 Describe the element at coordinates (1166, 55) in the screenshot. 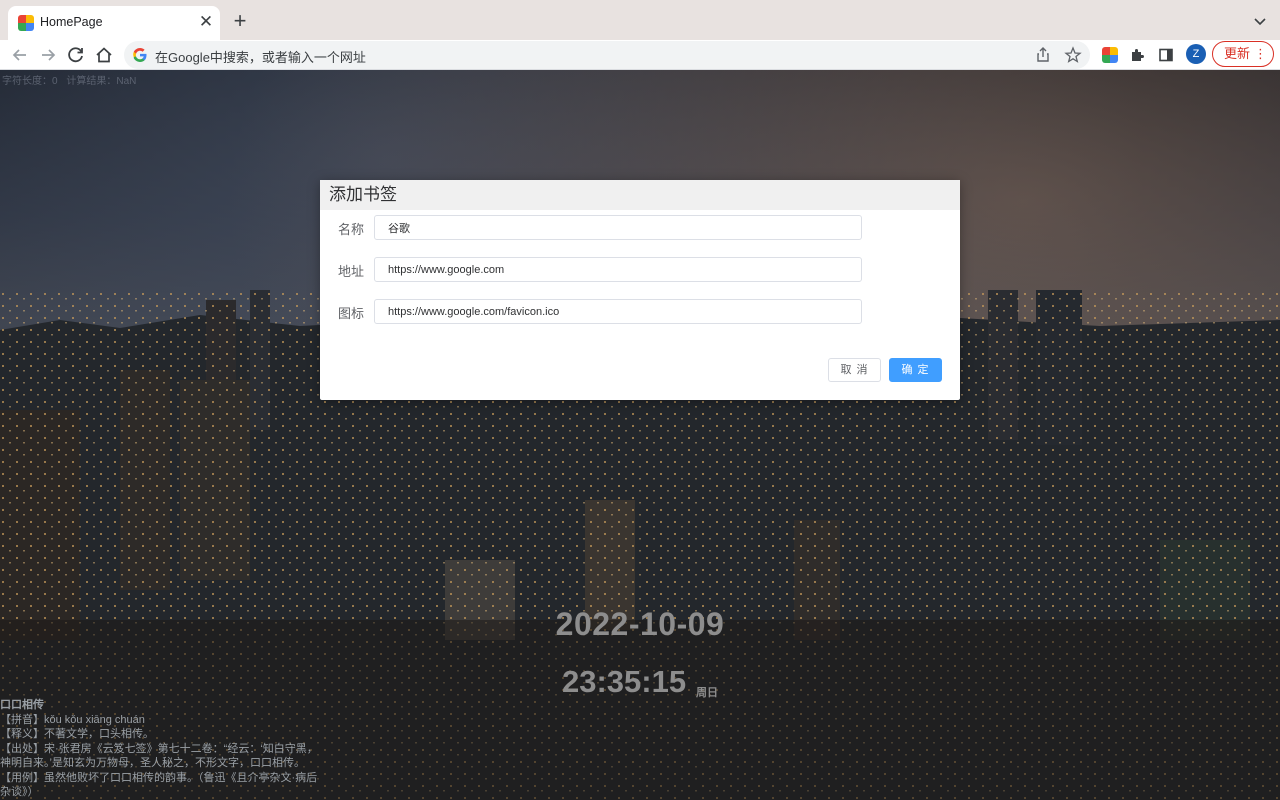

I see `side-panel-icon` at that location.